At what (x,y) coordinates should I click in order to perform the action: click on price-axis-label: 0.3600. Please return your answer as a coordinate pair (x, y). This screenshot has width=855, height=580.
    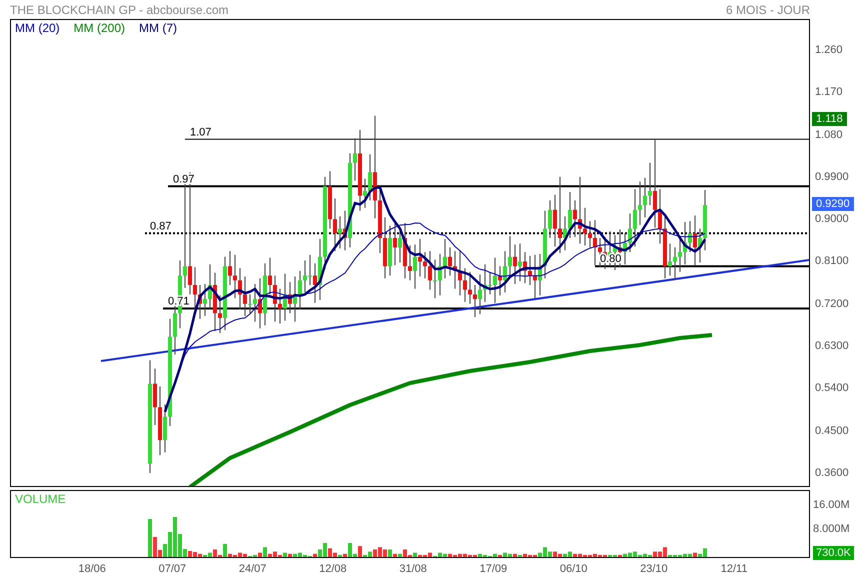
    Looking at the image, I should click on (832, 473).